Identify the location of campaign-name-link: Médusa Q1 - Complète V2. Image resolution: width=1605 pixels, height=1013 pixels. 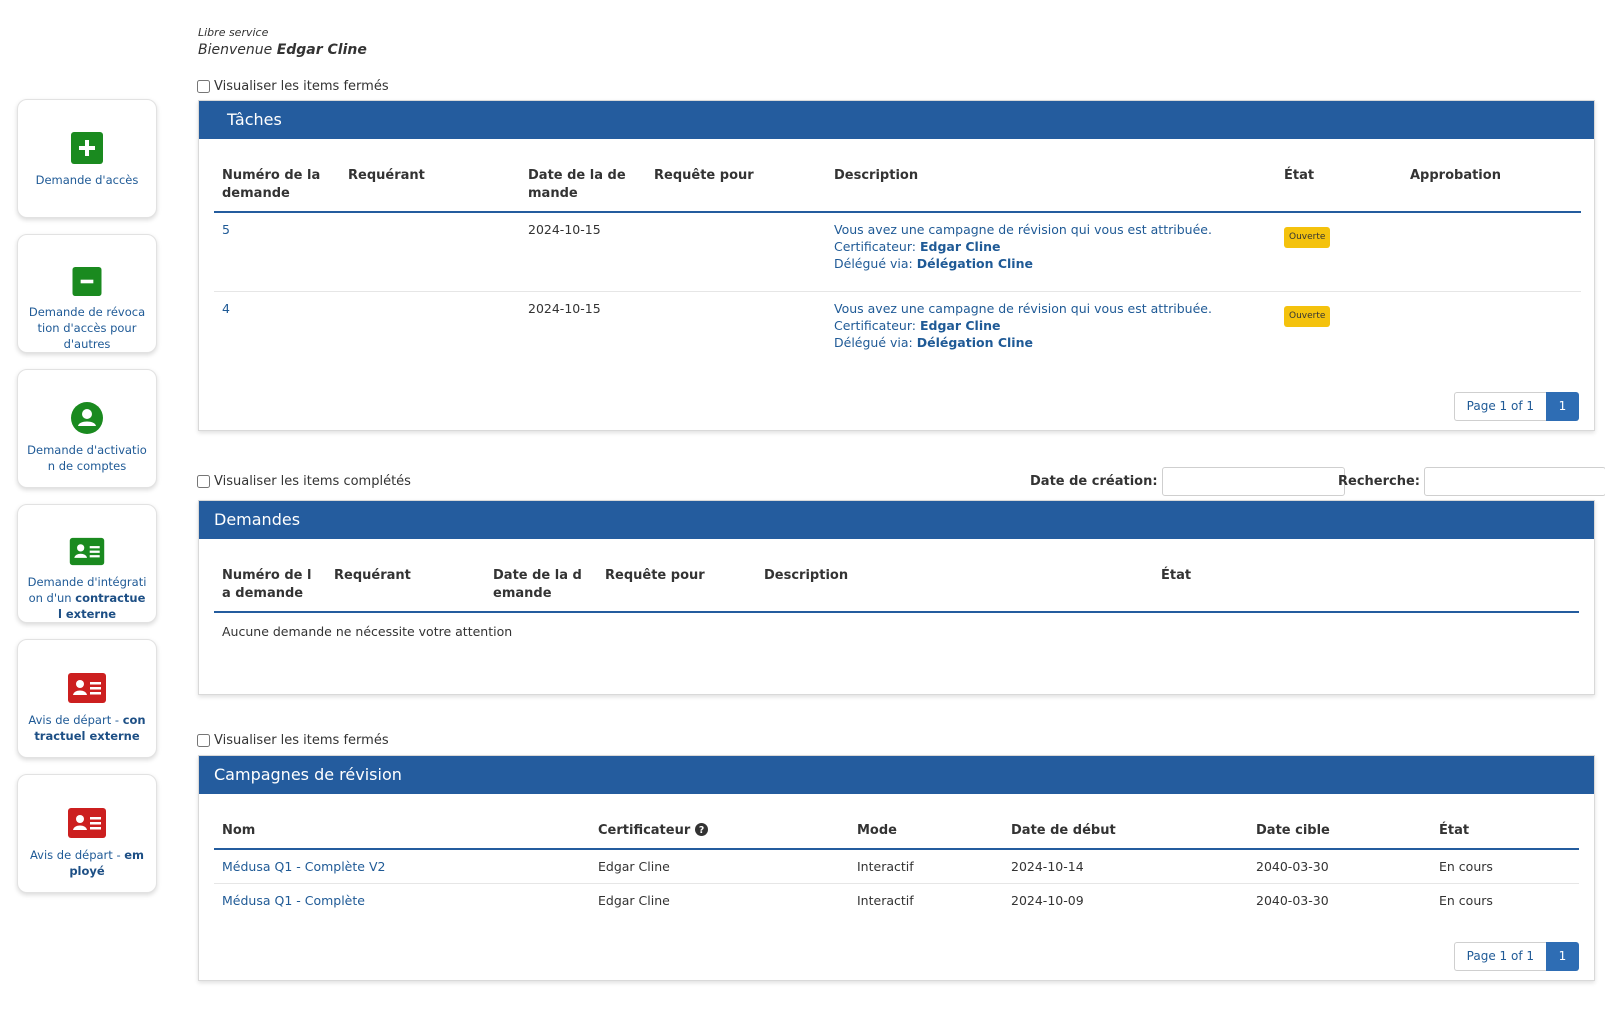
(303, 866).